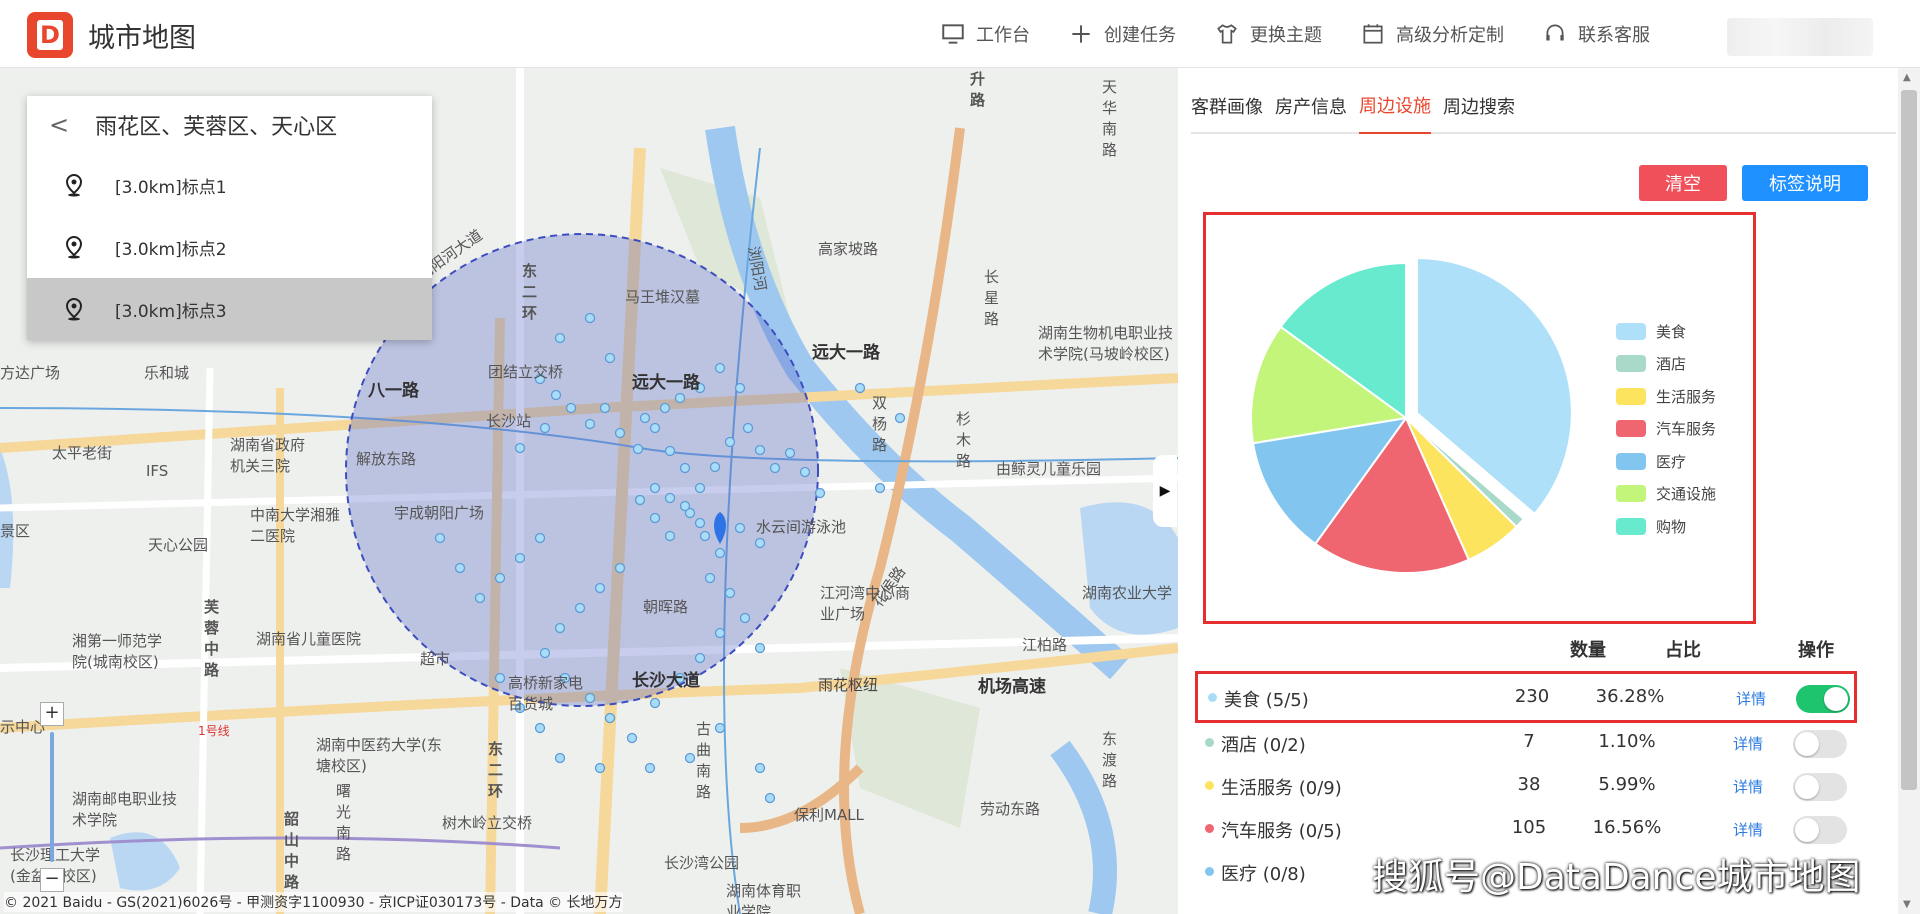 The image size is (1920, 914). I want to click on nav-workbench: 工作台, so click(985, 34).